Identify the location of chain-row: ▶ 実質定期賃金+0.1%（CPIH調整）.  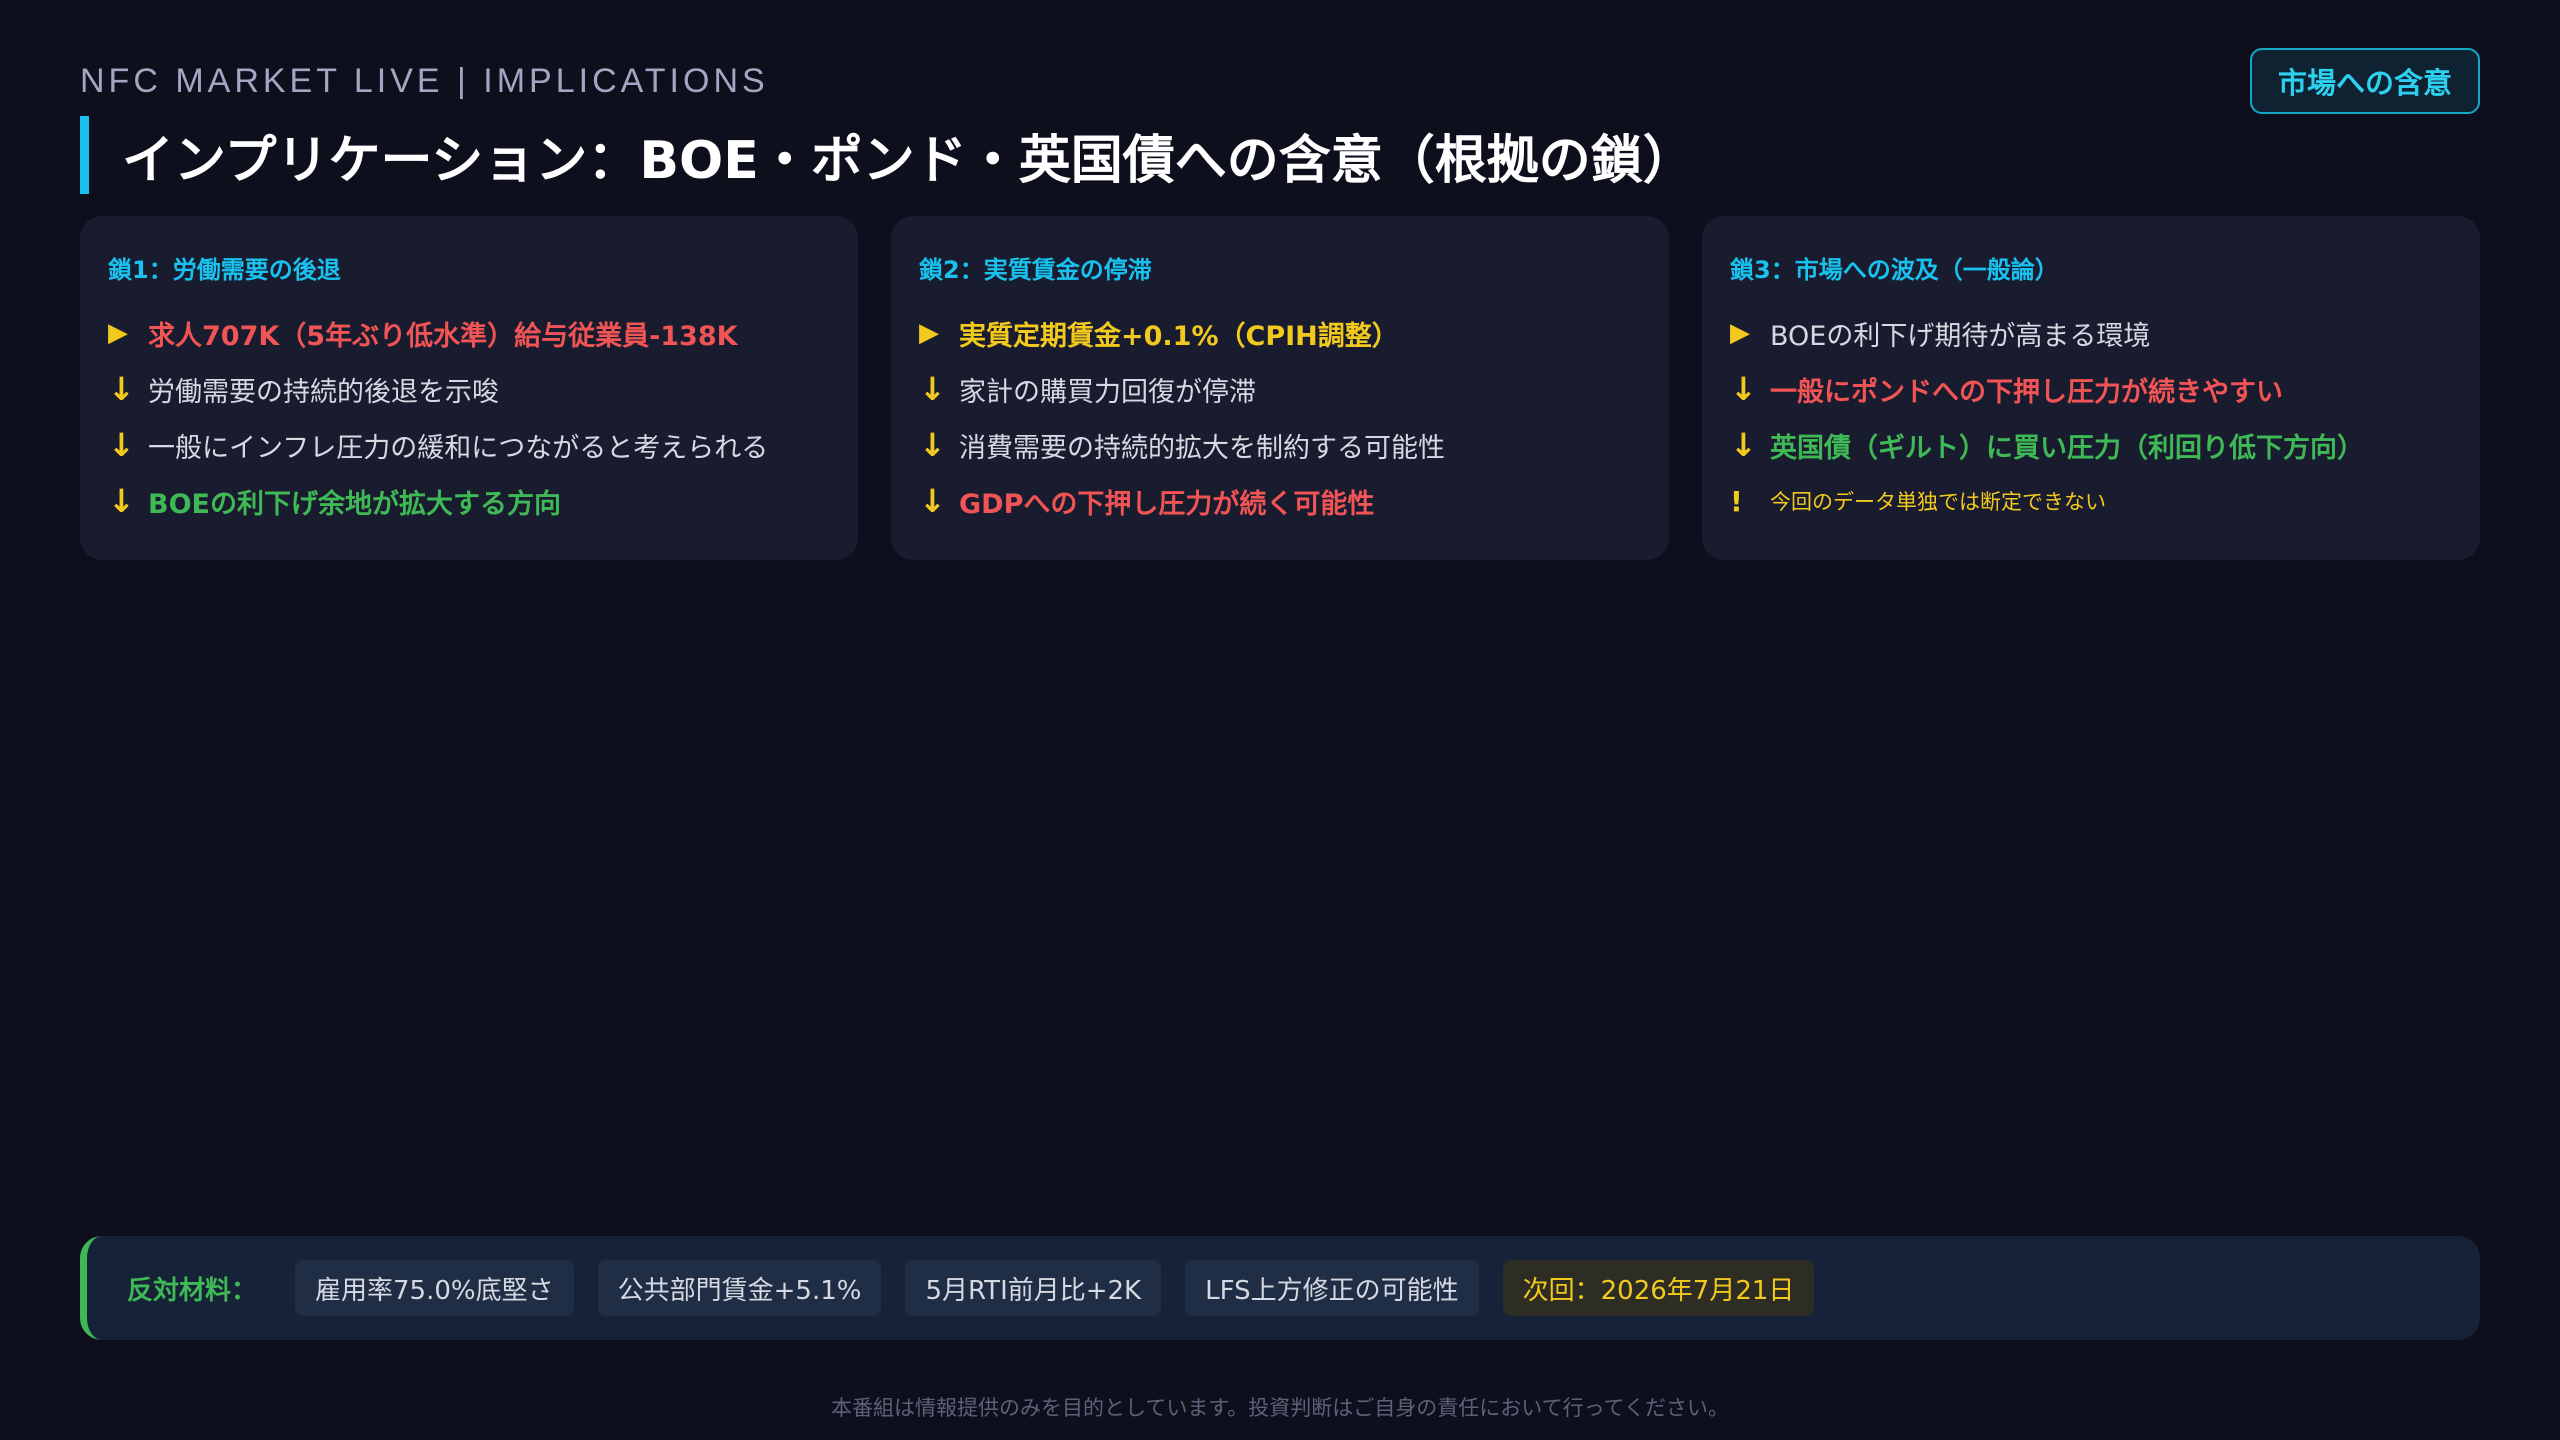
(1280, 333).